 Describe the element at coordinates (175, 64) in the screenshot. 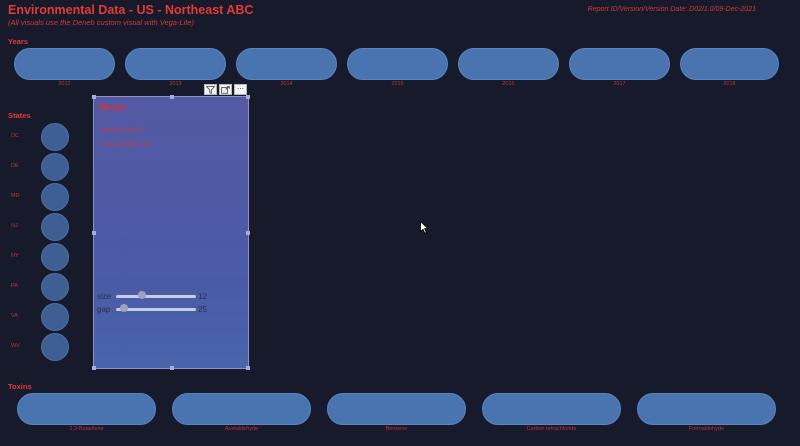

I see `year-button-2013` at that location.